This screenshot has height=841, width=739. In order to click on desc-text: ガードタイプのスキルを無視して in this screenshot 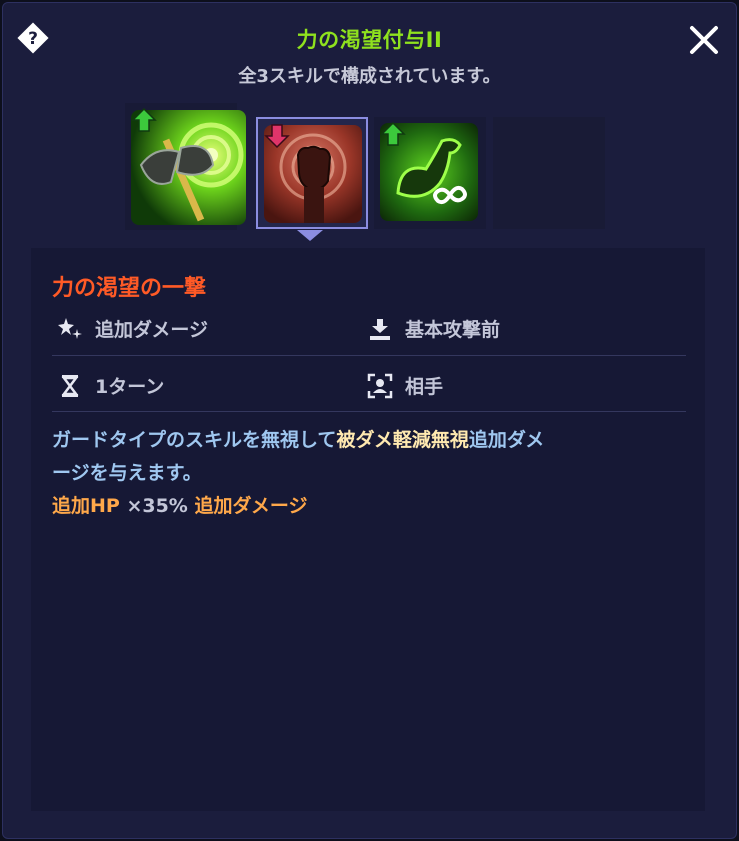, I will do `click(194, 440)`.